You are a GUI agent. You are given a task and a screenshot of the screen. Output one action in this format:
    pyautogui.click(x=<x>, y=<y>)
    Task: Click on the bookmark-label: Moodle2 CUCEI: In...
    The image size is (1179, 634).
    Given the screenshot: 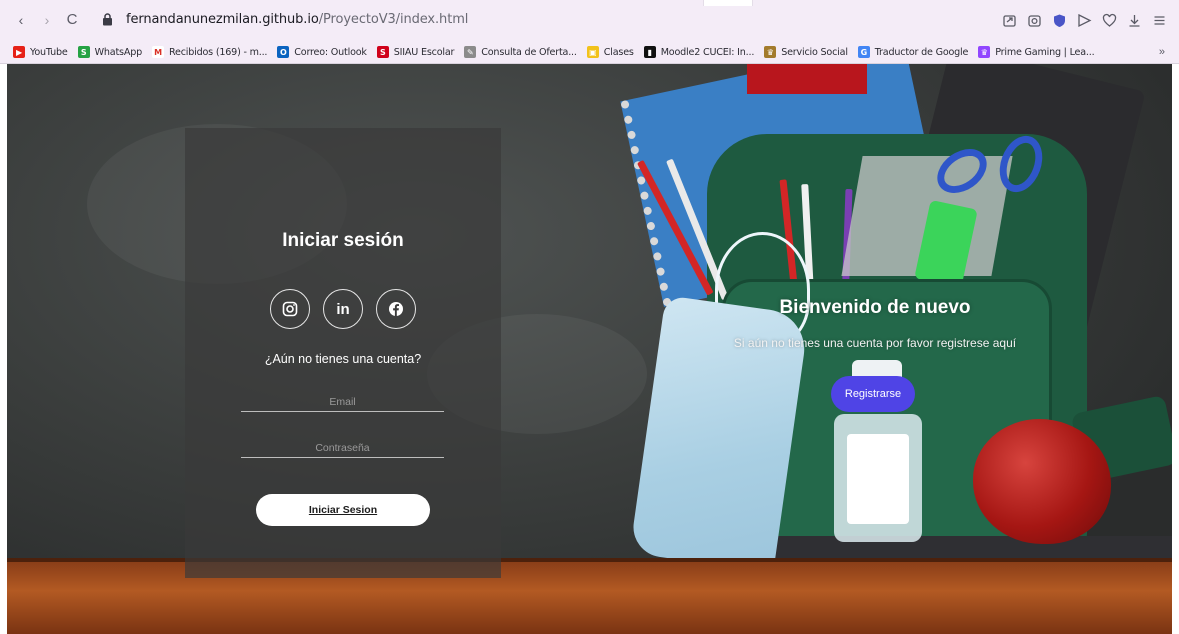 What is the action you would take?
    pyautogui.click(x=707, y=52)
    